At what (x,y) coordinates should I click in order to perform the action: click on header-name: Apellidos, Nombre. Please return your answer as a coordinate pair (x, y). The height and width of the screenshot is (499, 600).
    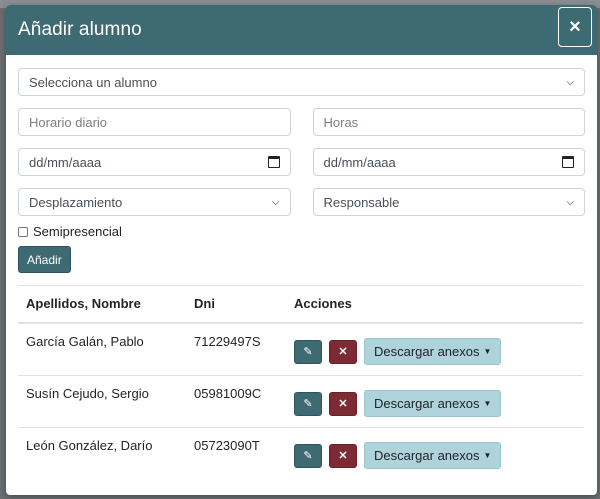
    Looking at the image, I should click on (102, 305).